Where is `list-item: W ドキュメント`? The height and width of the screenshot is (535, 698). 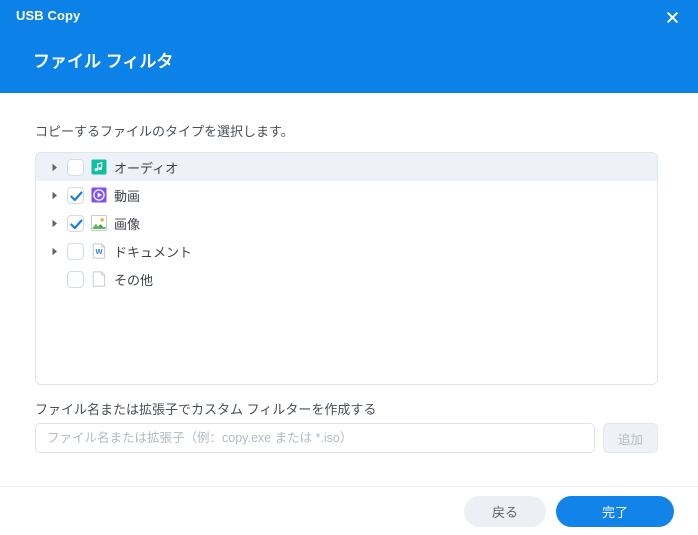
list-item: W ドキュメント is located at coordinates (346, 251).